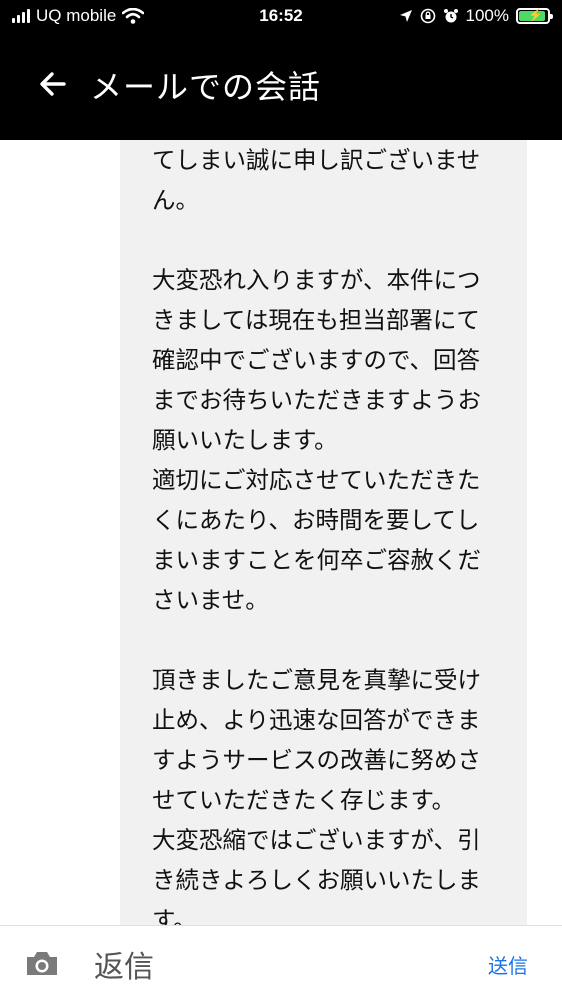 The image size is (562, 999). I want to click on battery-percent: 100%, so click(487, 15).